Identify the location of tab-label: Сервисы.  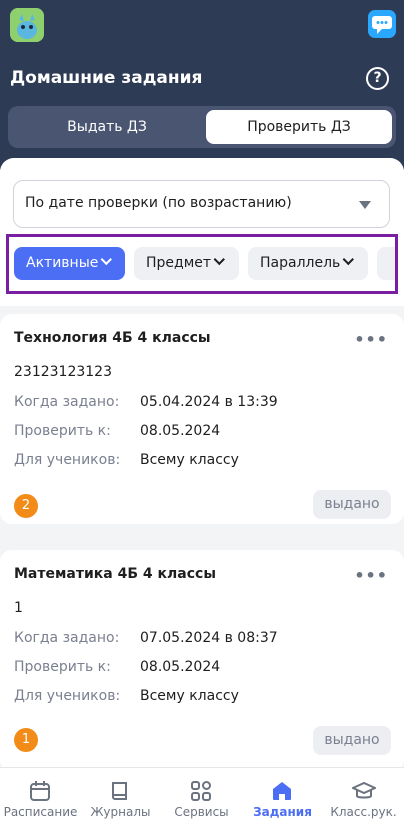
(201, 812).